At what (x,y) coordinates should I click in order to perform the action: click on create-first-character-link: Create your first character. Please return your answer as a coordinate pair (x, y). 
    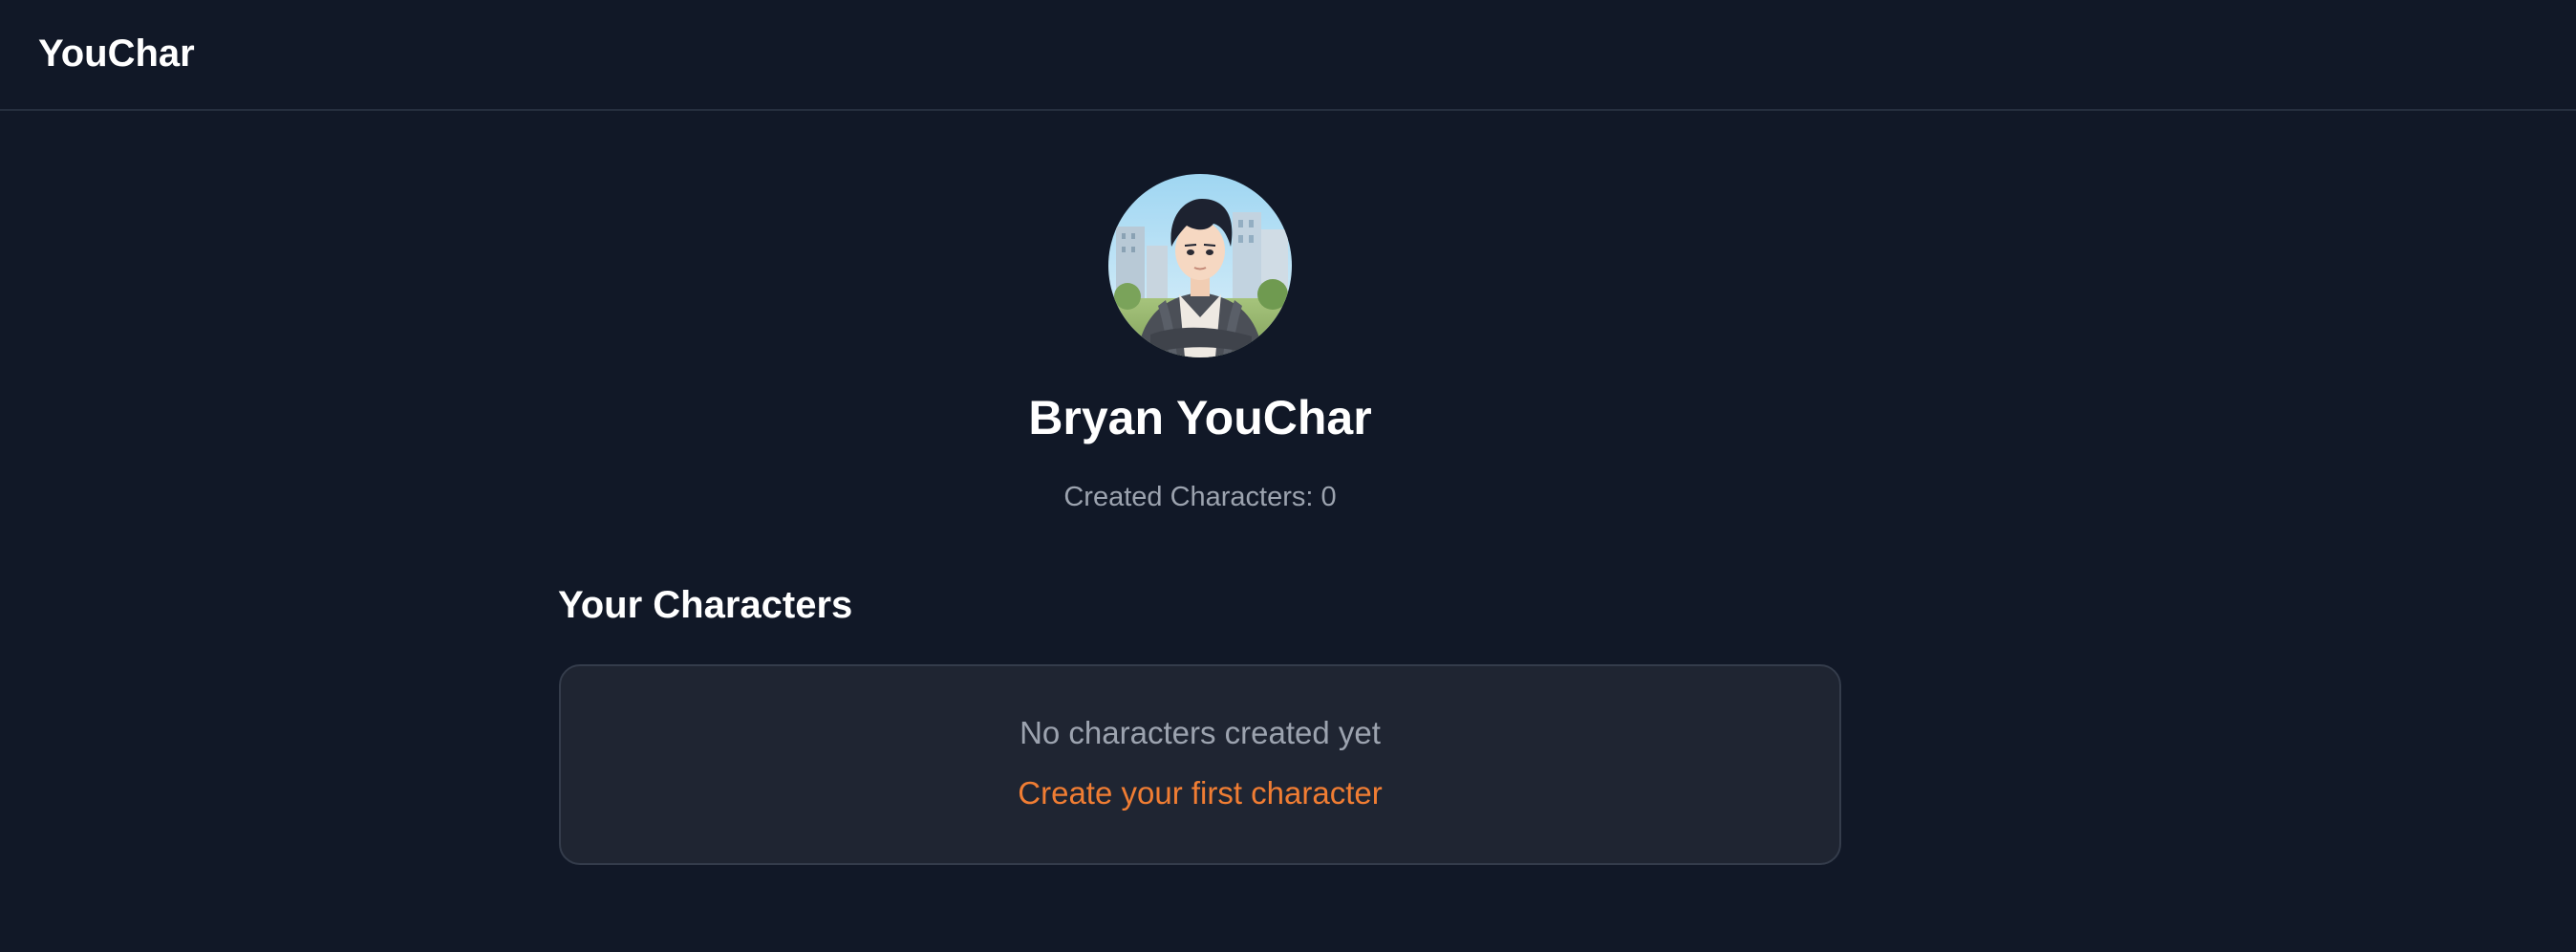
    Looking at the image, I should click on (1200, 793).